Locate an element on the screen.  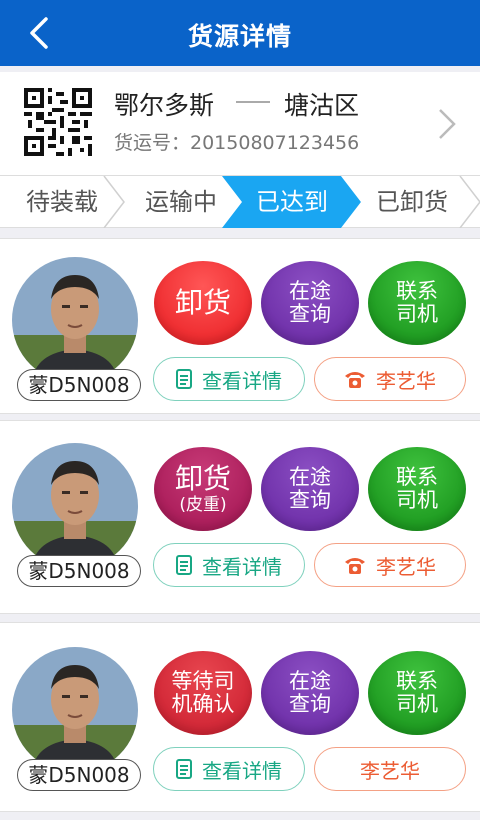
origin-city: 鄂尔多斯 is located at coordinates (164, 105).